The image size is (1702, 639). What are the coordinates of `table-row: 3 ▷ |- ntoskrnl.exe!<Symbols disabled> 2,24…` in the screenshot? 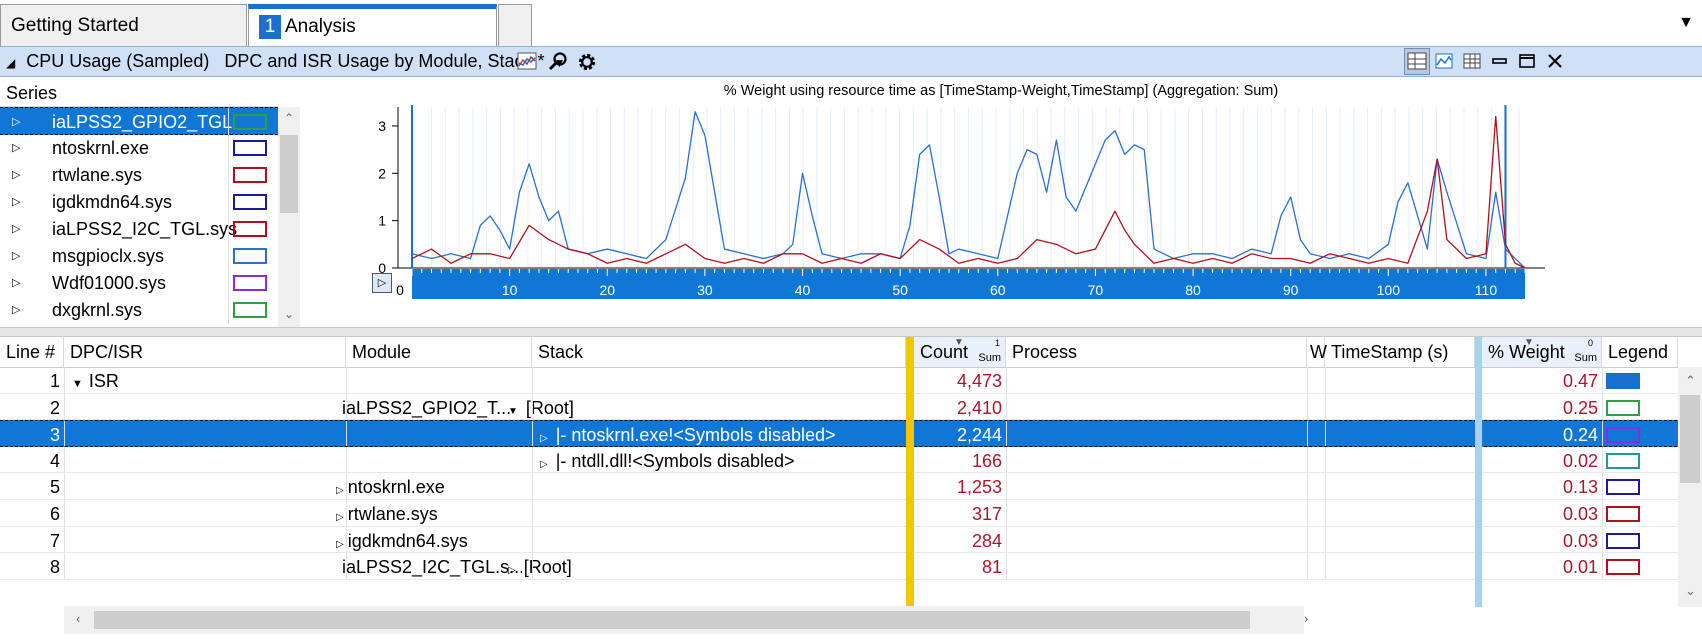 It's located at (851, 433).